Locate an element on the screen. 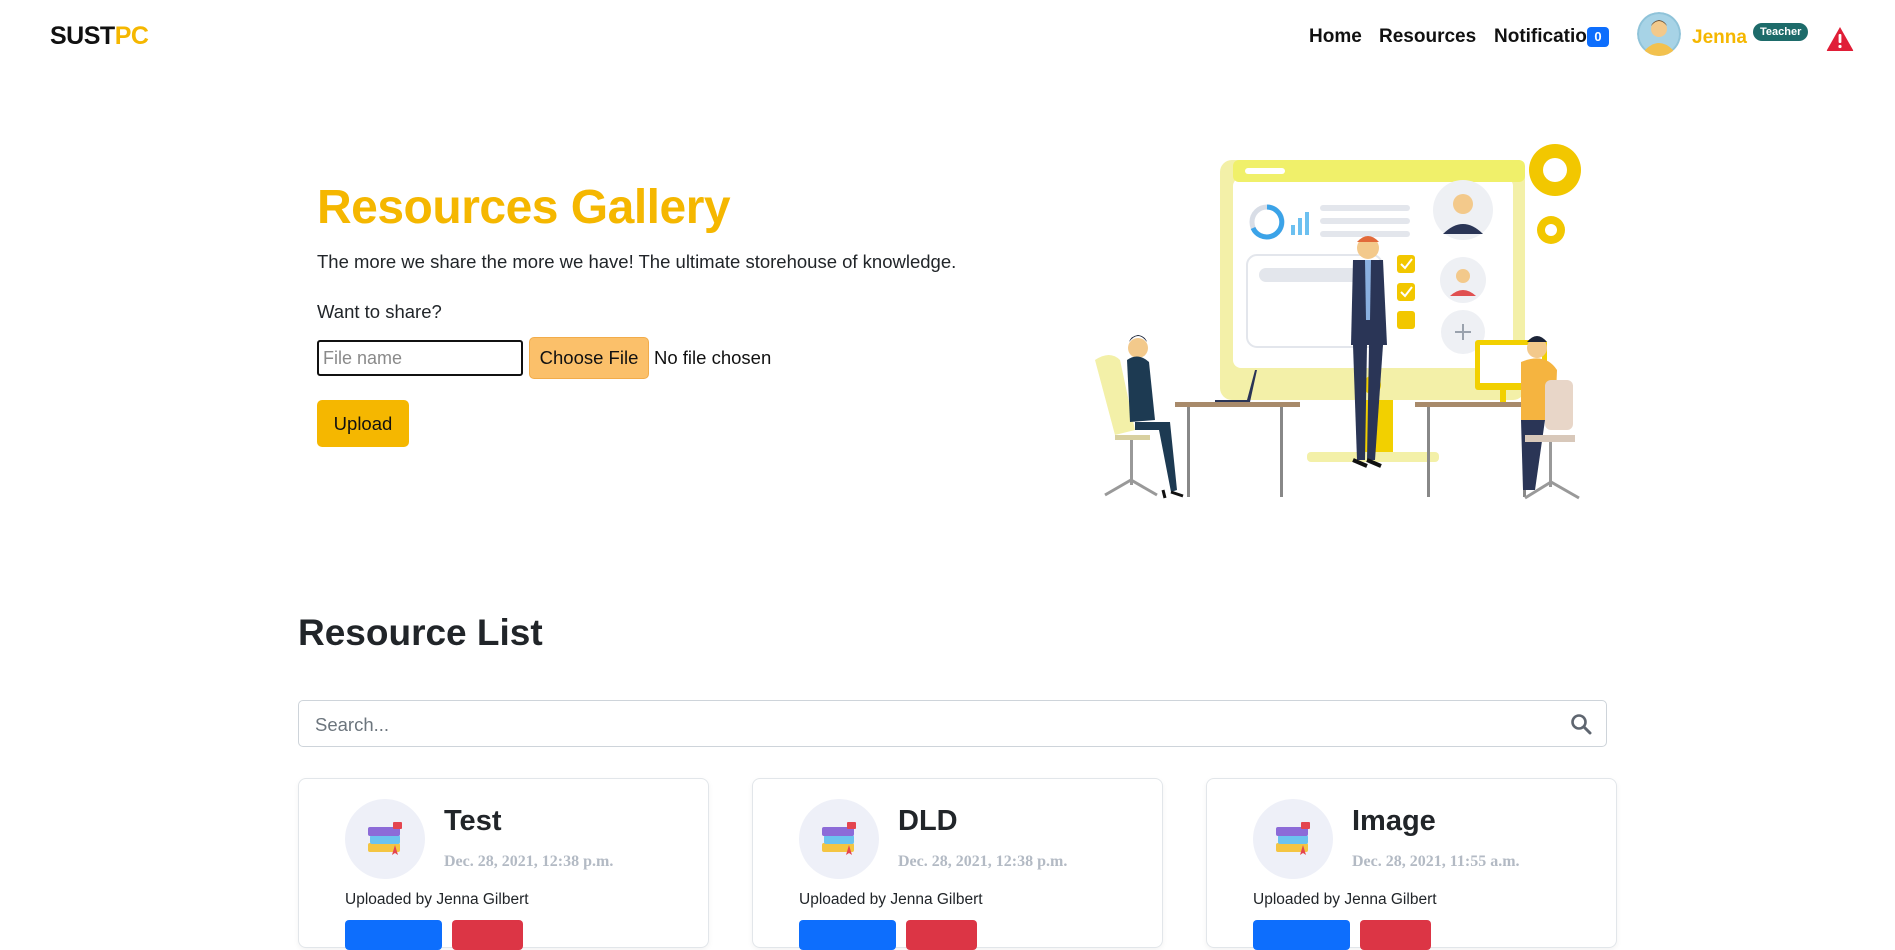  brand-text-primary: SUST is located at coordinates (82, 36).